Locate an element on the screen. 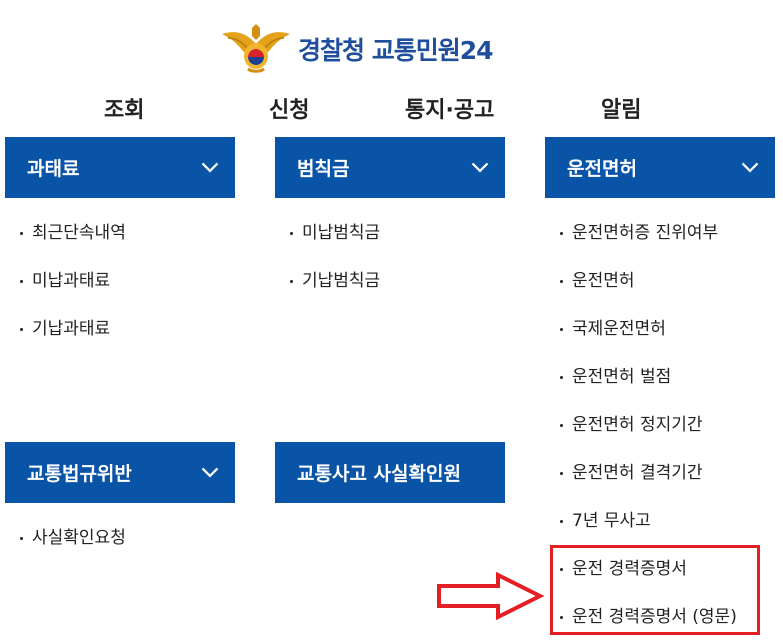 This screenshot has width=783, height=644. category-title: 운전면허 is located at coordinates (602, 169).